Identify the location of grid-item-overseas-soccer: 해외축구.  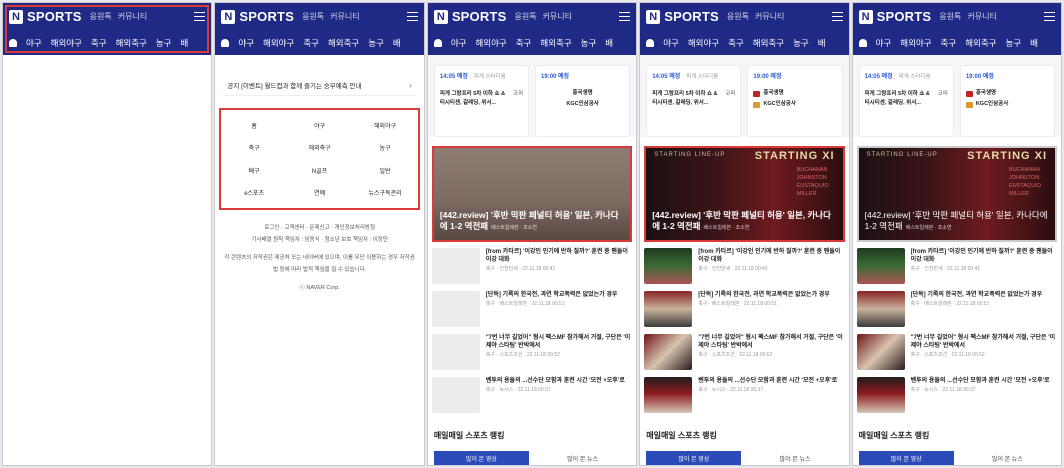
(320, 147).